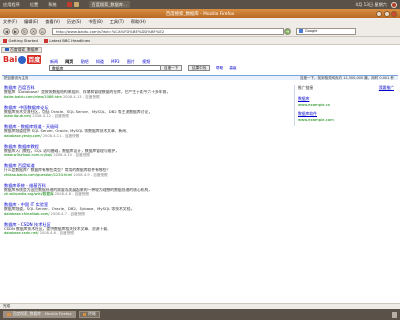  I want to click on minimize-button, so click(379, 13).